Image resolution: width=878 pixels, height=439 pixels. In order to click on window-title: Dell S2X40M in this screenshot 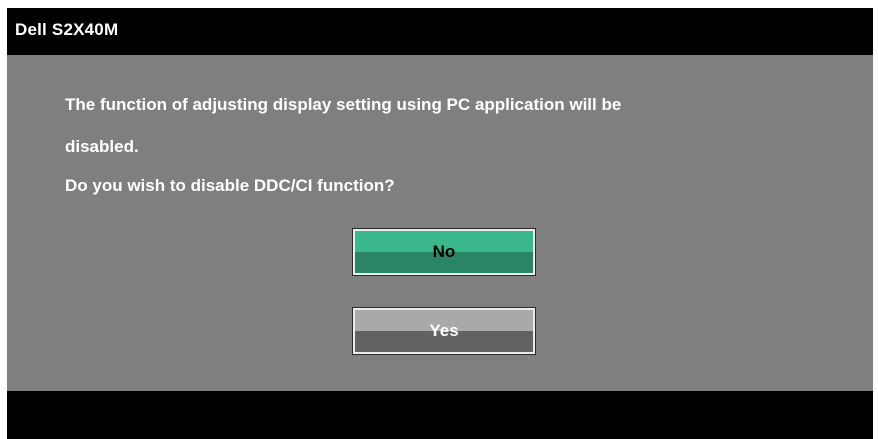, I will do `click(67, 29)`.